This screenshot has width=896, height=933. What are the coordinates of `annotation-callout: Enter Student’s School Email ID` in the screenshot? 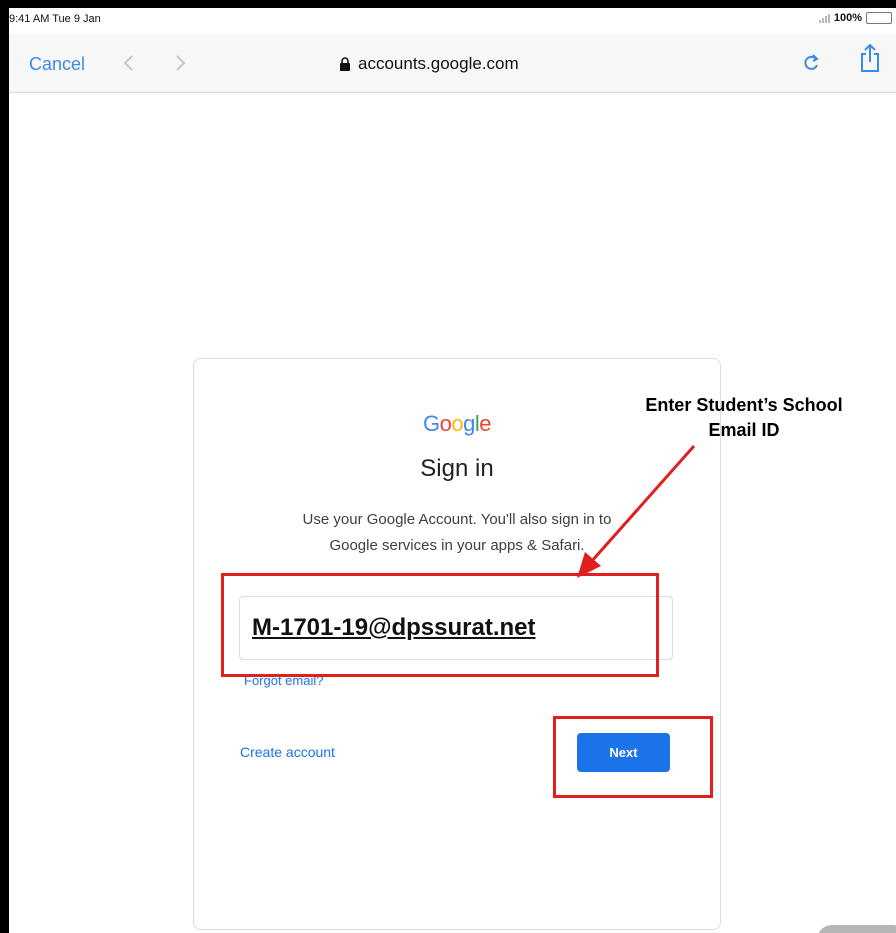 It's located at (744, 418).